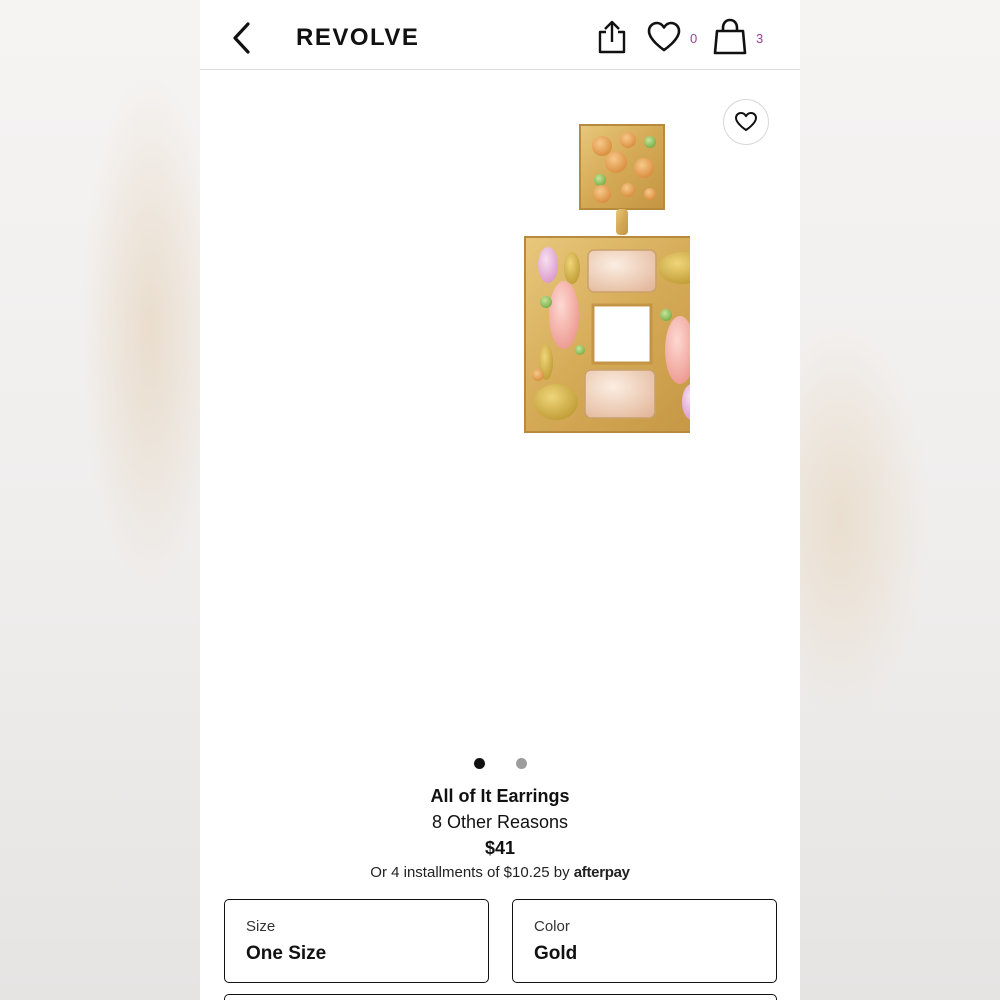 The height and width of the screenshot is (1000, 1000). Describe the element at coordinates (556, 953) in the screenshot. I see `color-value: Gold` at that location.